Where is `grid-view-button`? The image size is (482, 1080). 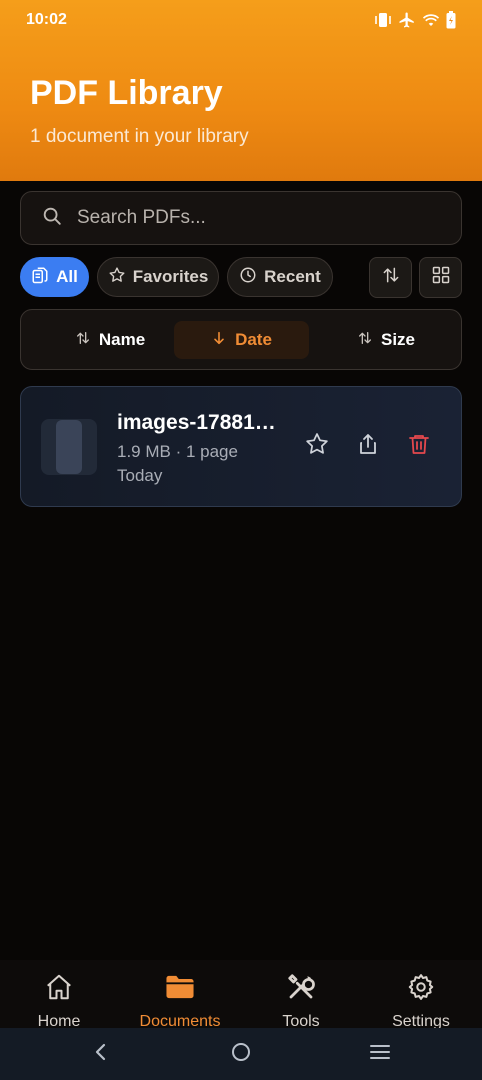 grid-view-button is located at coordinates (440, 277).